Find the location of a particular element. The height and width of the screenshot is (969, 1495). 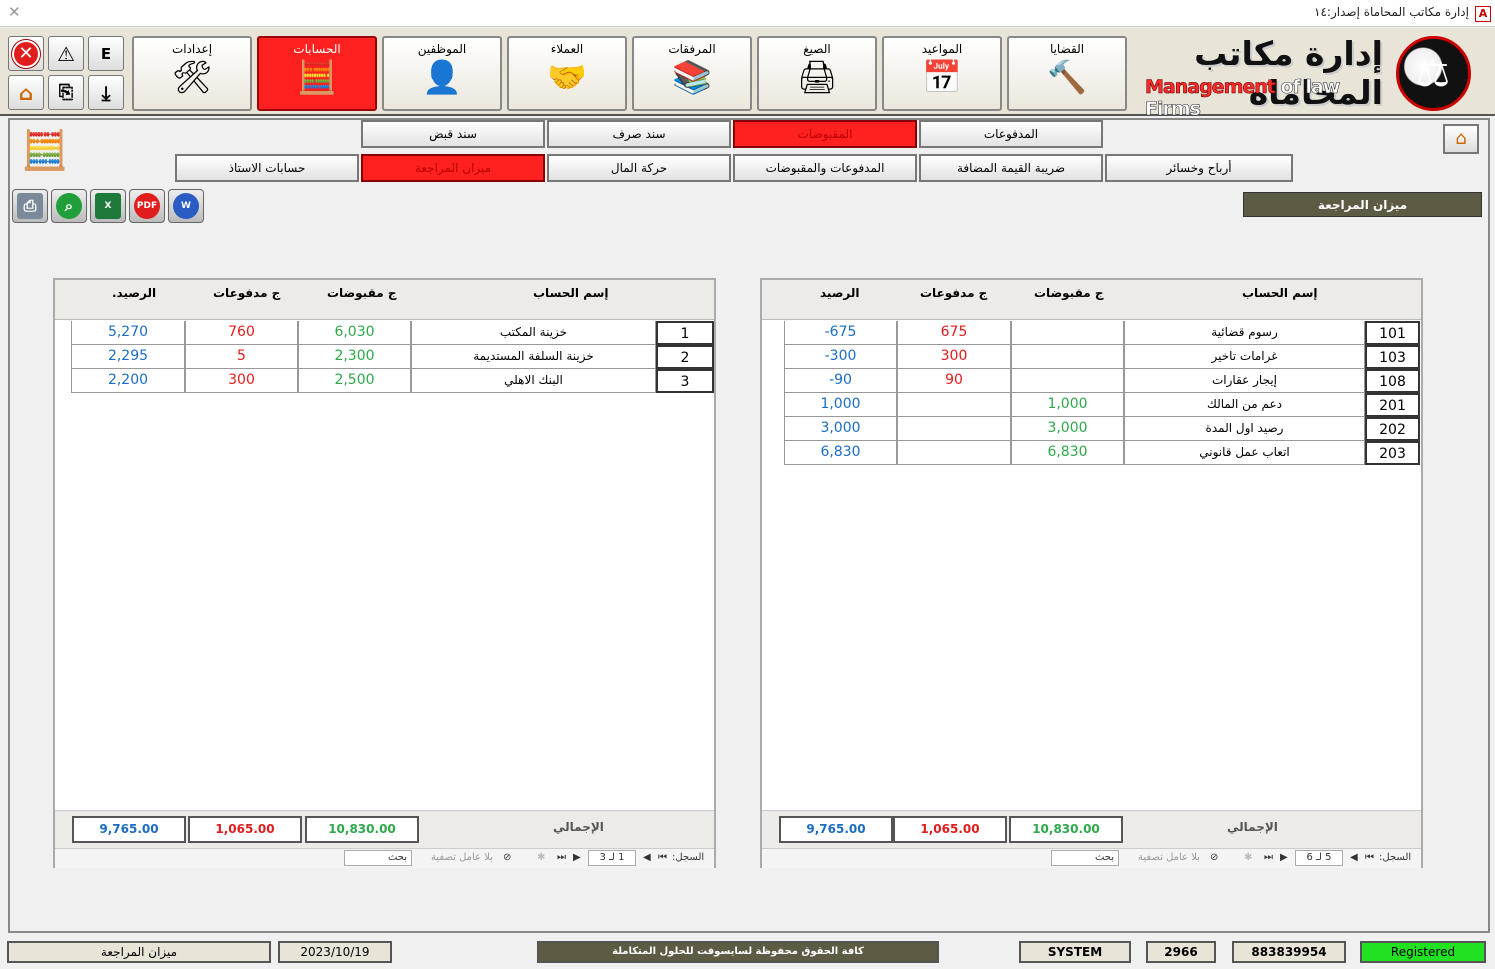

download-button: ⤓ is located at coordinates (106, 92).